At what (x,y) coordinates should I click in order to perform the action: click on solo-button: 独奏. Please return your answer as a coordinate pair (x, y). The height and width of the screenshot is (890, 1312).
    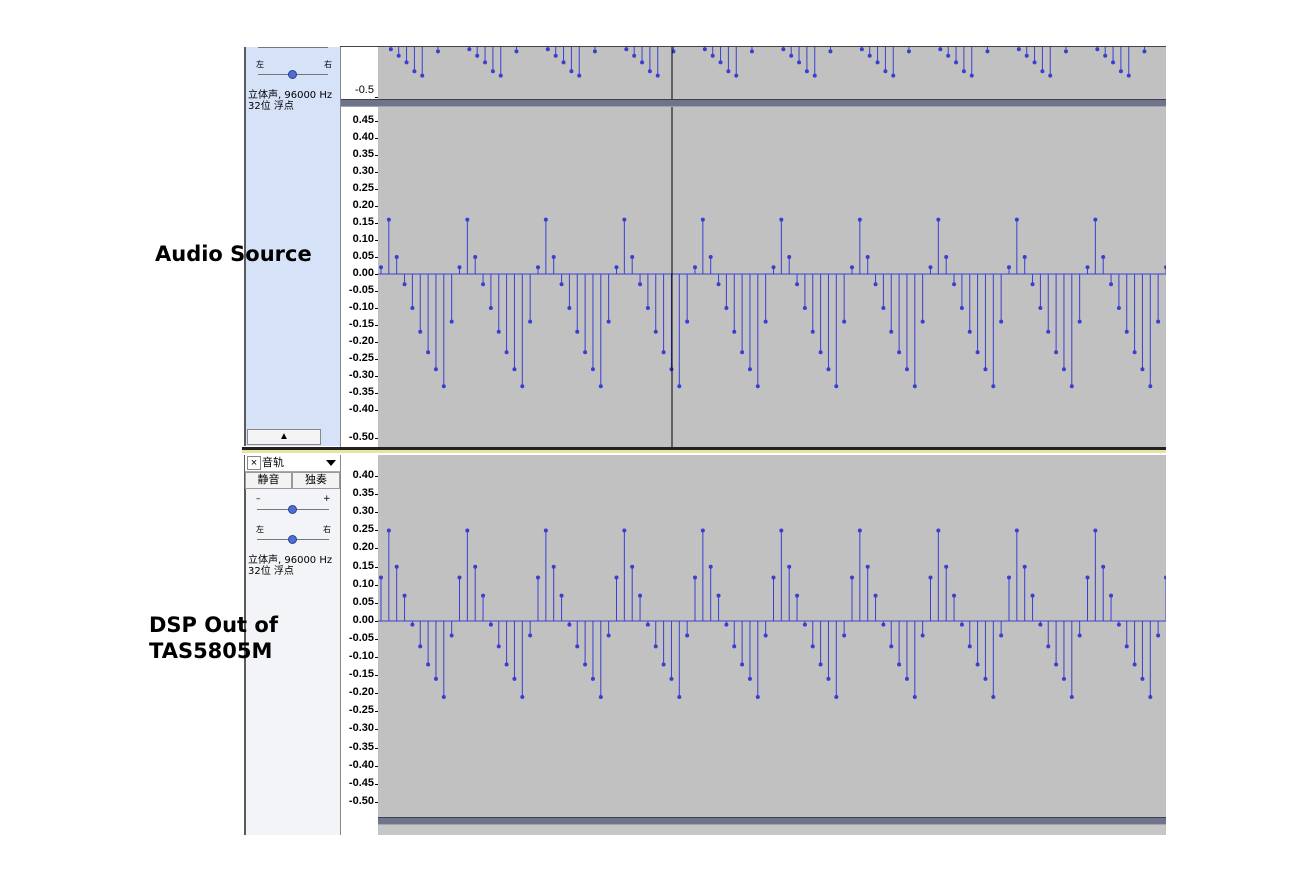
    Looking at the image, I should click on (316, 480).